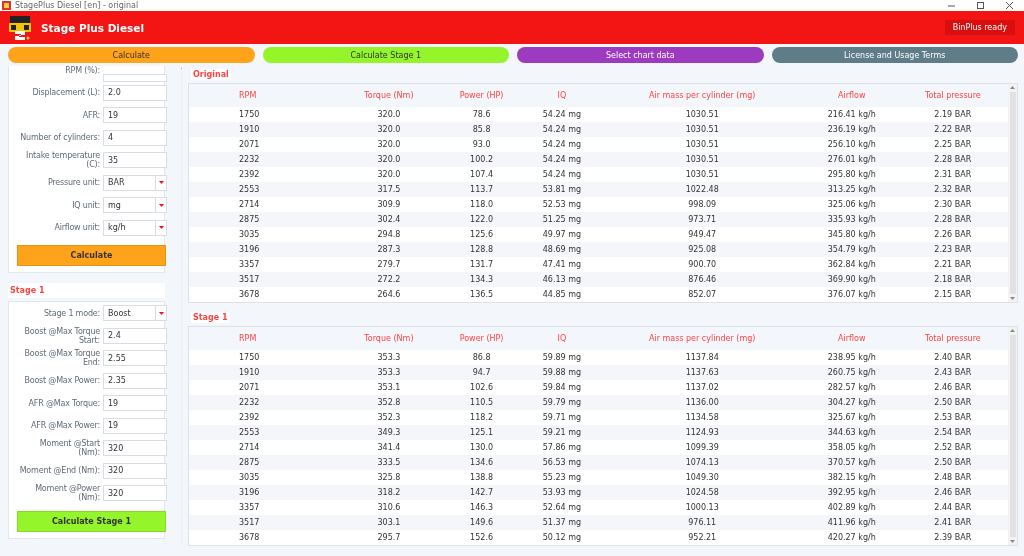  What do you see at coordinates (562, 537) in the screenshot?
I see `table-cell: 50.12 mg` at bounding box center [562, 537].